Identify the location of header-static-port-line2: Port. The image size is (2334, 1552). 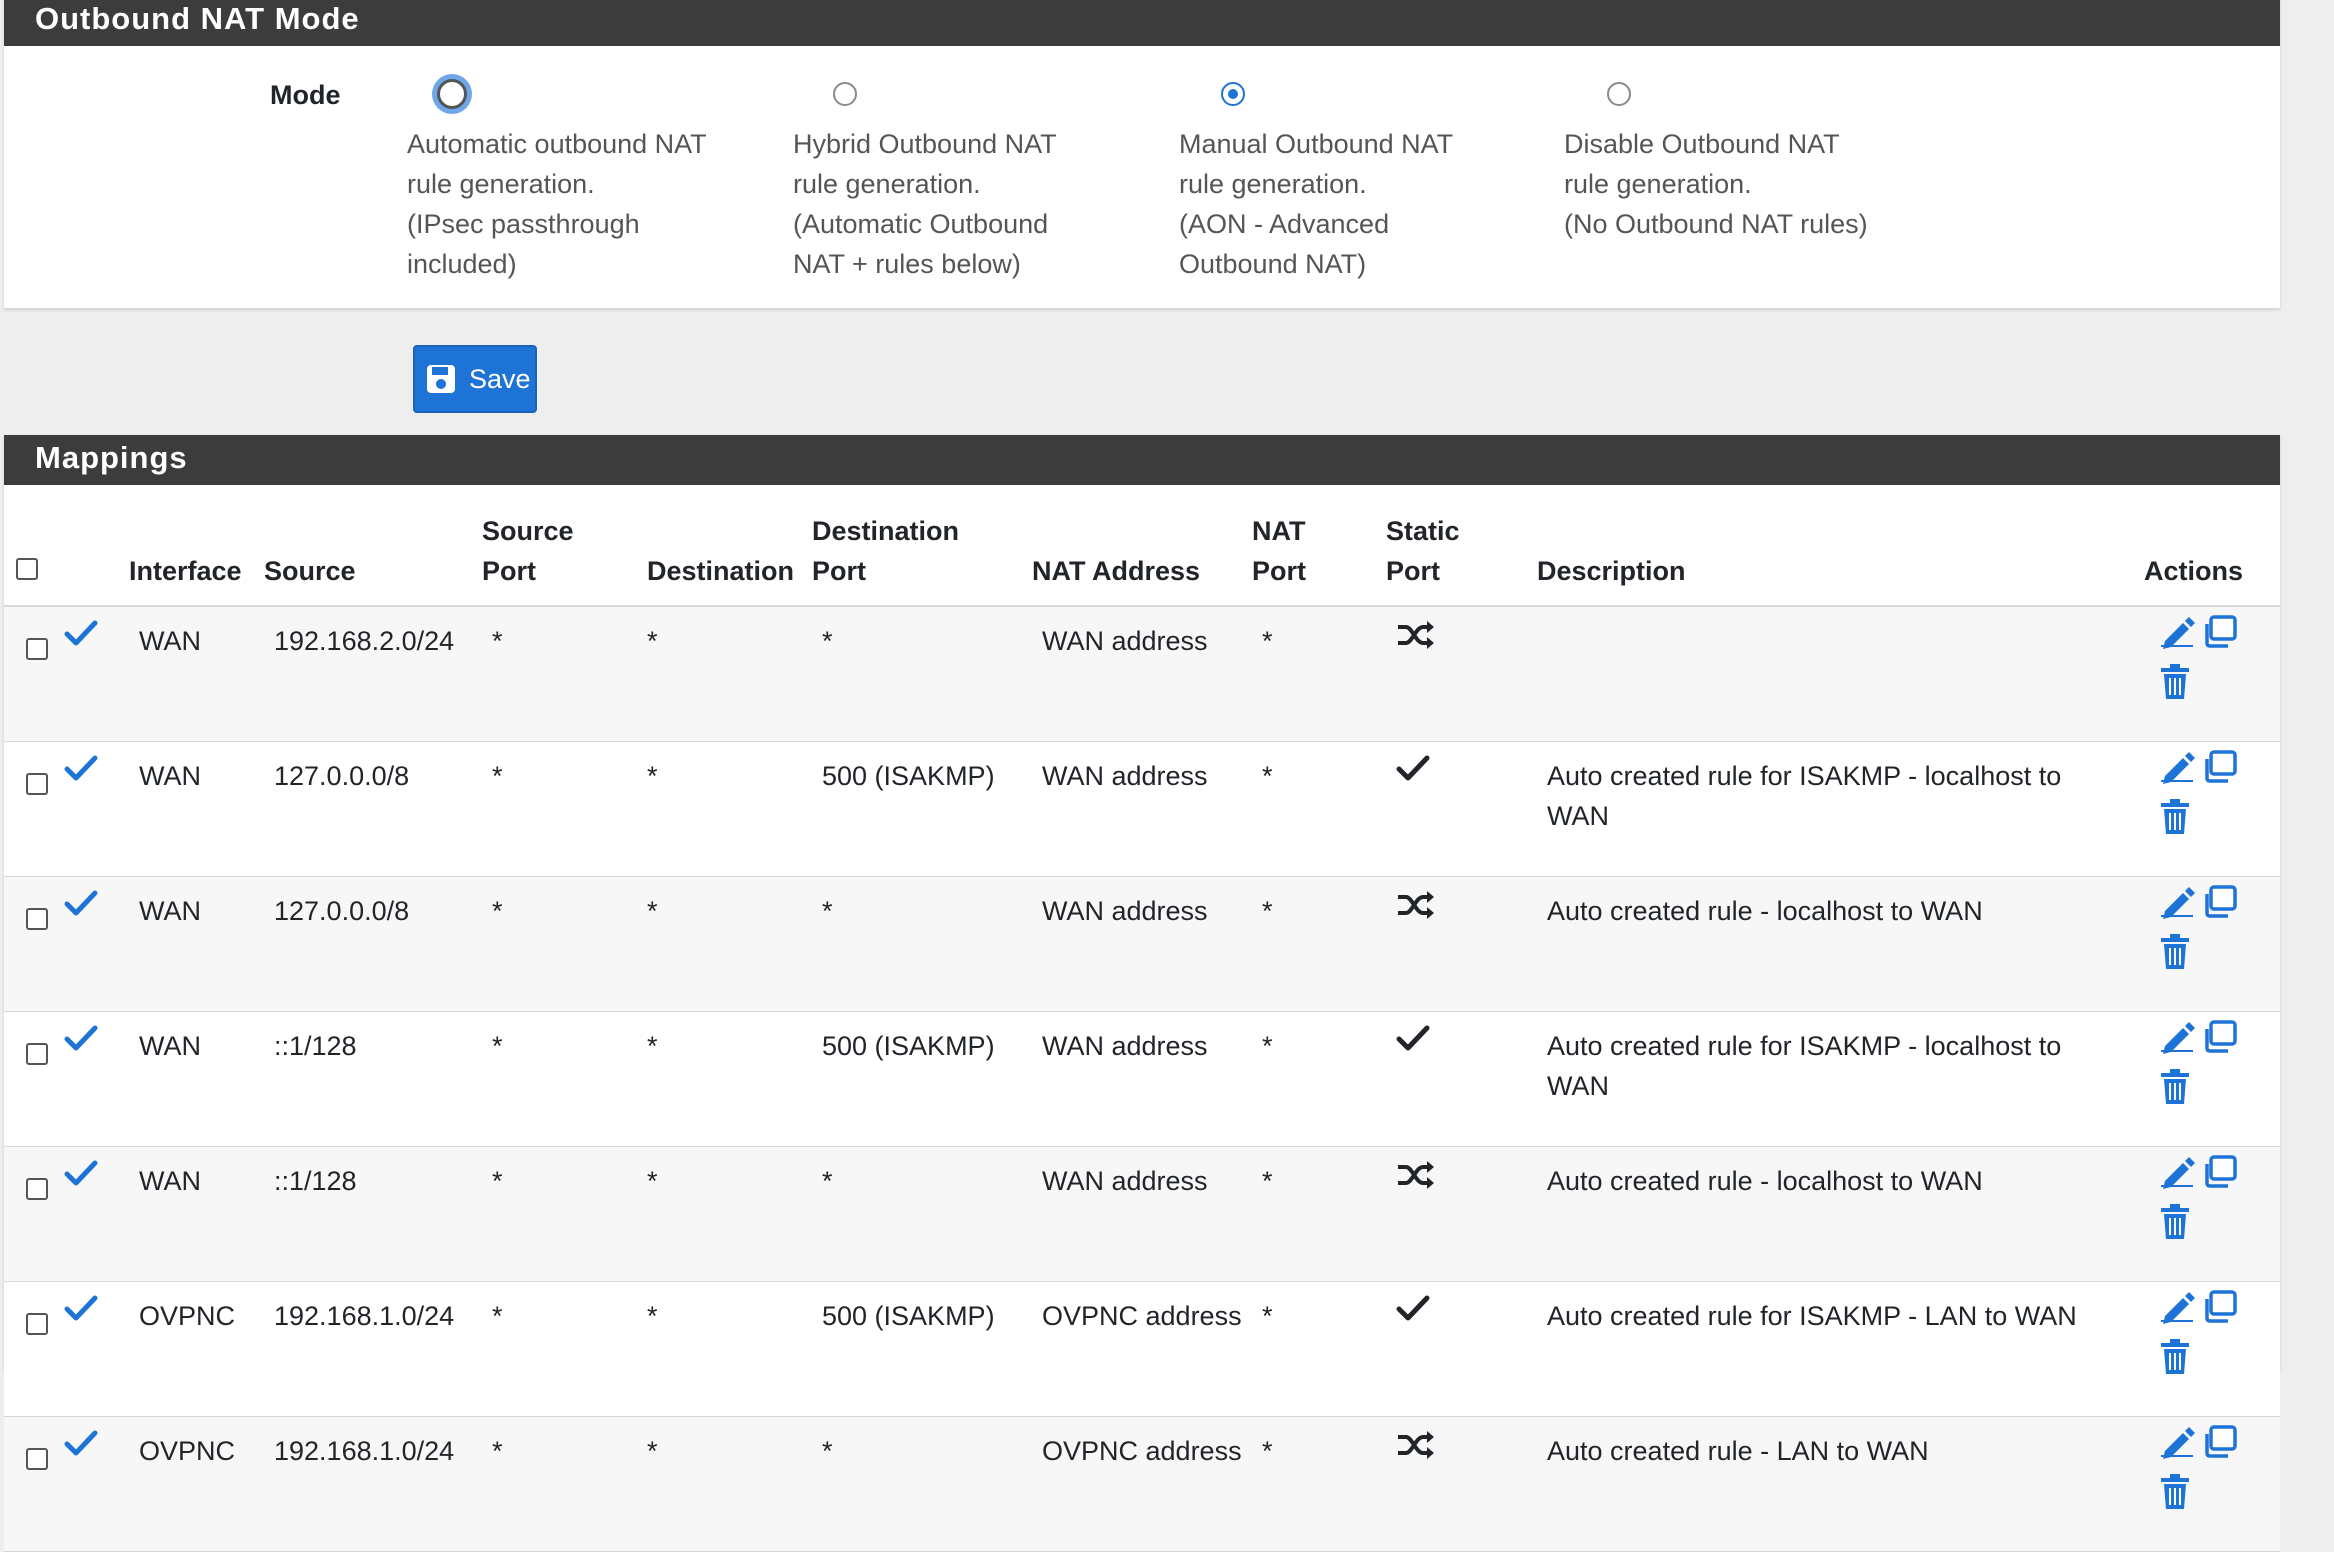
(1413, 571).